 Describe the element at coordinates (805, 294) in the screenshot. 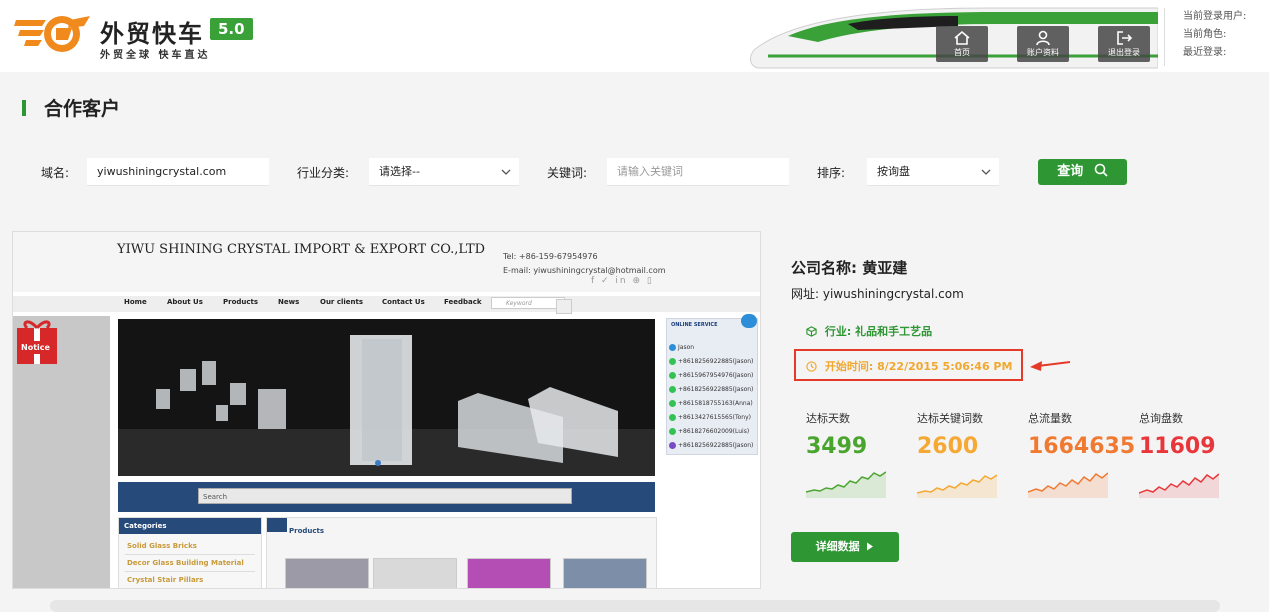

I see `website-label: 网址:` at that location.